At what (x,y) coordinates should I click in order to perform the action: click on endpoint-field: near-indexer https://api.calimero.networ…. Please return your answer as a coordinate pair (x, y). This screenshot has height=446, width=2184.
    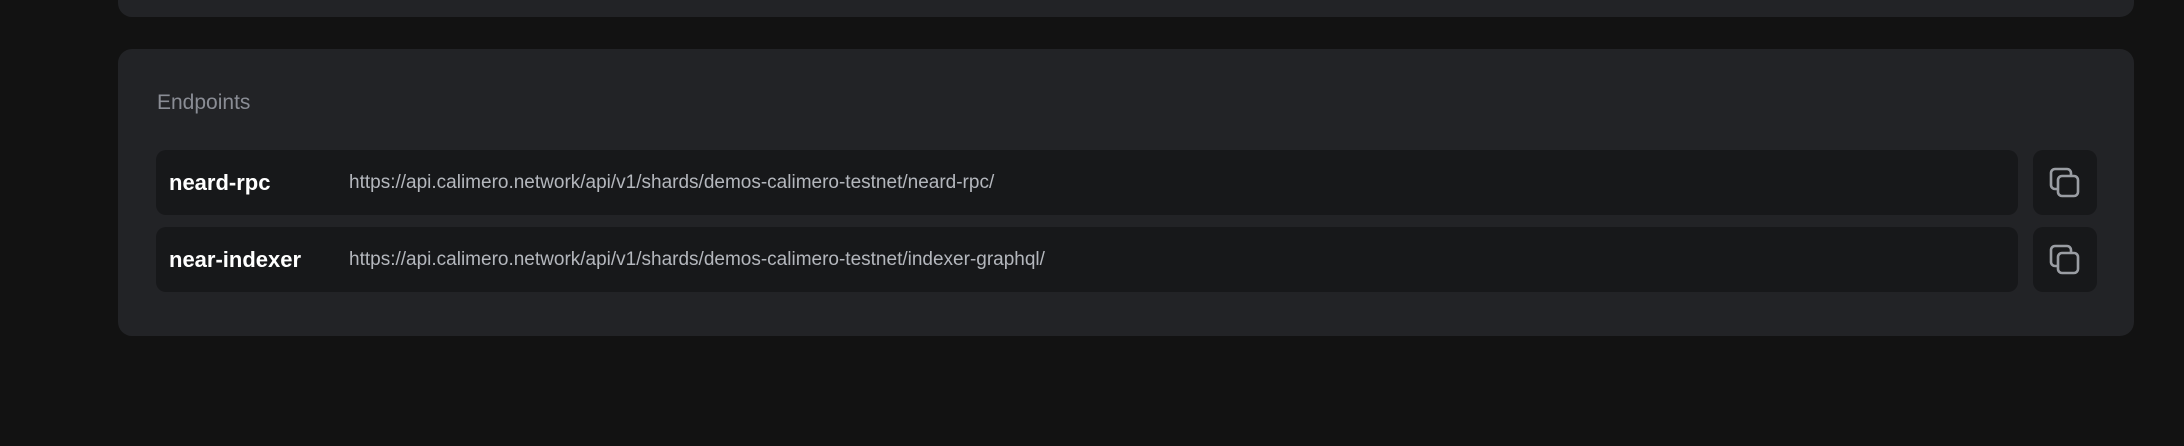
    Looking at the image, I should click on (1087, 259).